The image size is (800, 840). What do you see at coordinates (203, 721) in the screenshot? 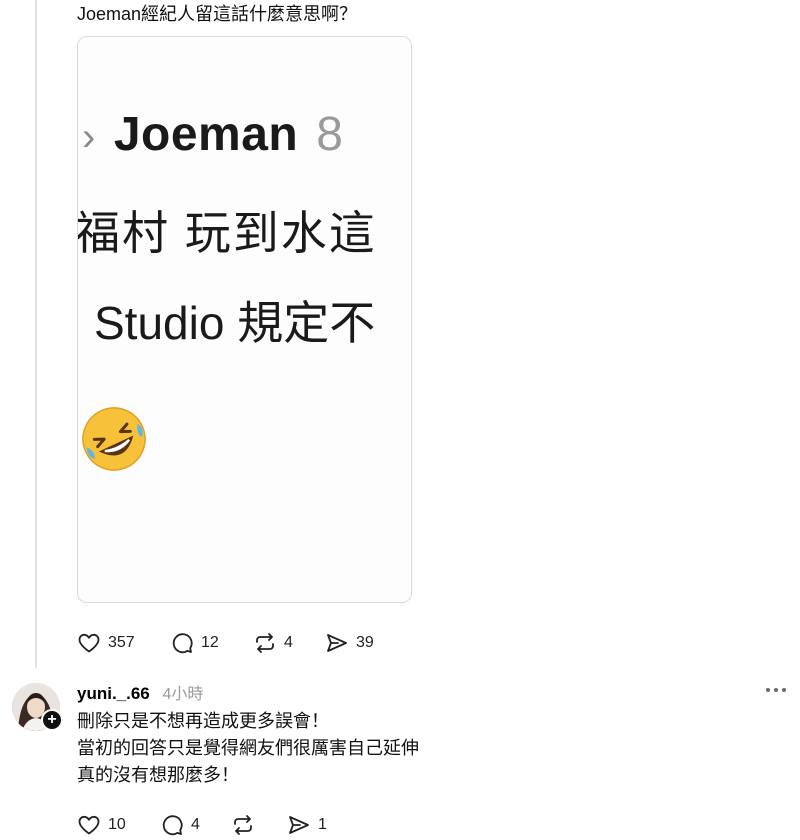
I see `reply-line-1: 刪除只是不想再造成更多誤會！` at bounding box center [203, 721].